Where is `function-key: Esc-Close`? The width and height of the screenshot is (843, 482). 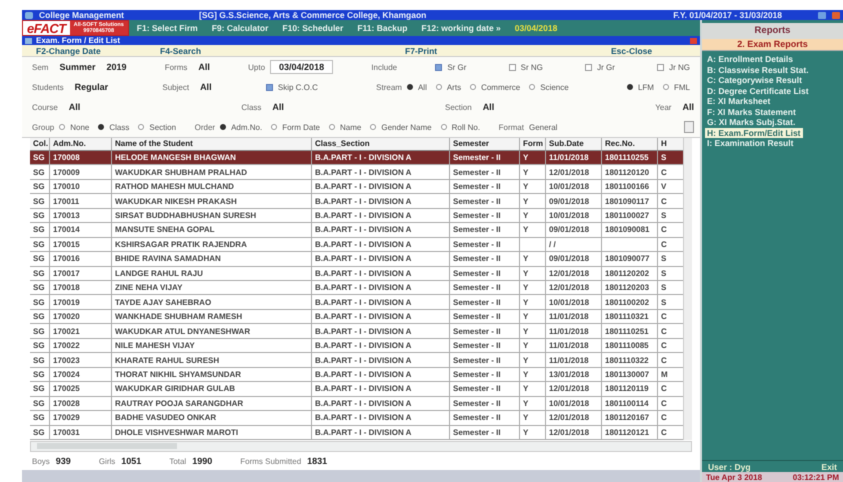
function-key: Esc-Close is located at coordinates (631, 51).